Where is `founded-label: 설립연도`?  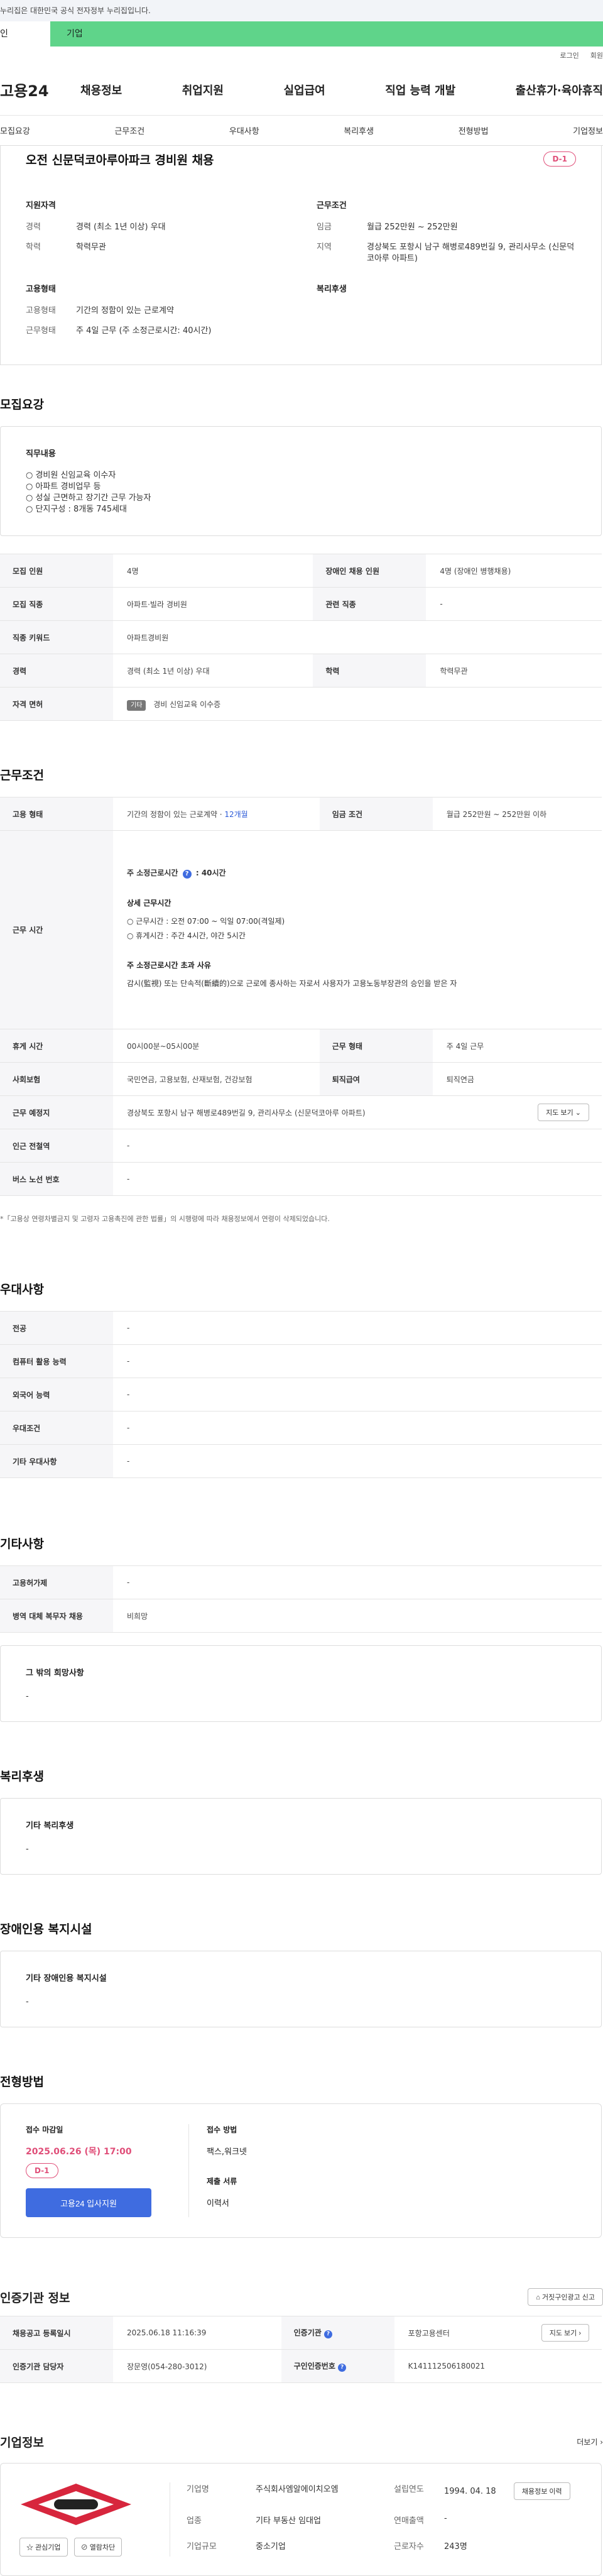 founded-label: 설립연도 is located at coordinates (409, 2489).